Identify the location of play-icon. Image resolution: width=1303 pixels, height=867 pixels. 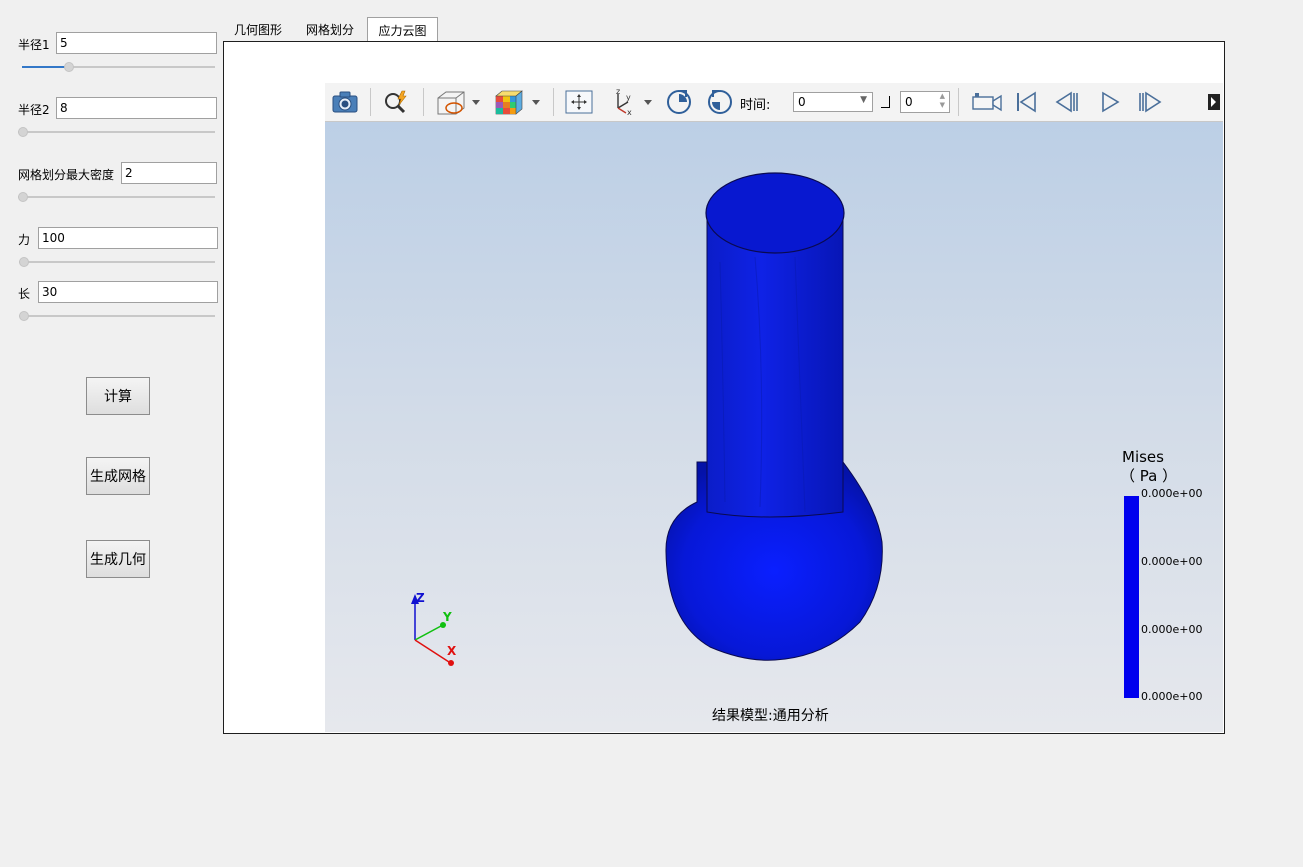
(1110, 102).